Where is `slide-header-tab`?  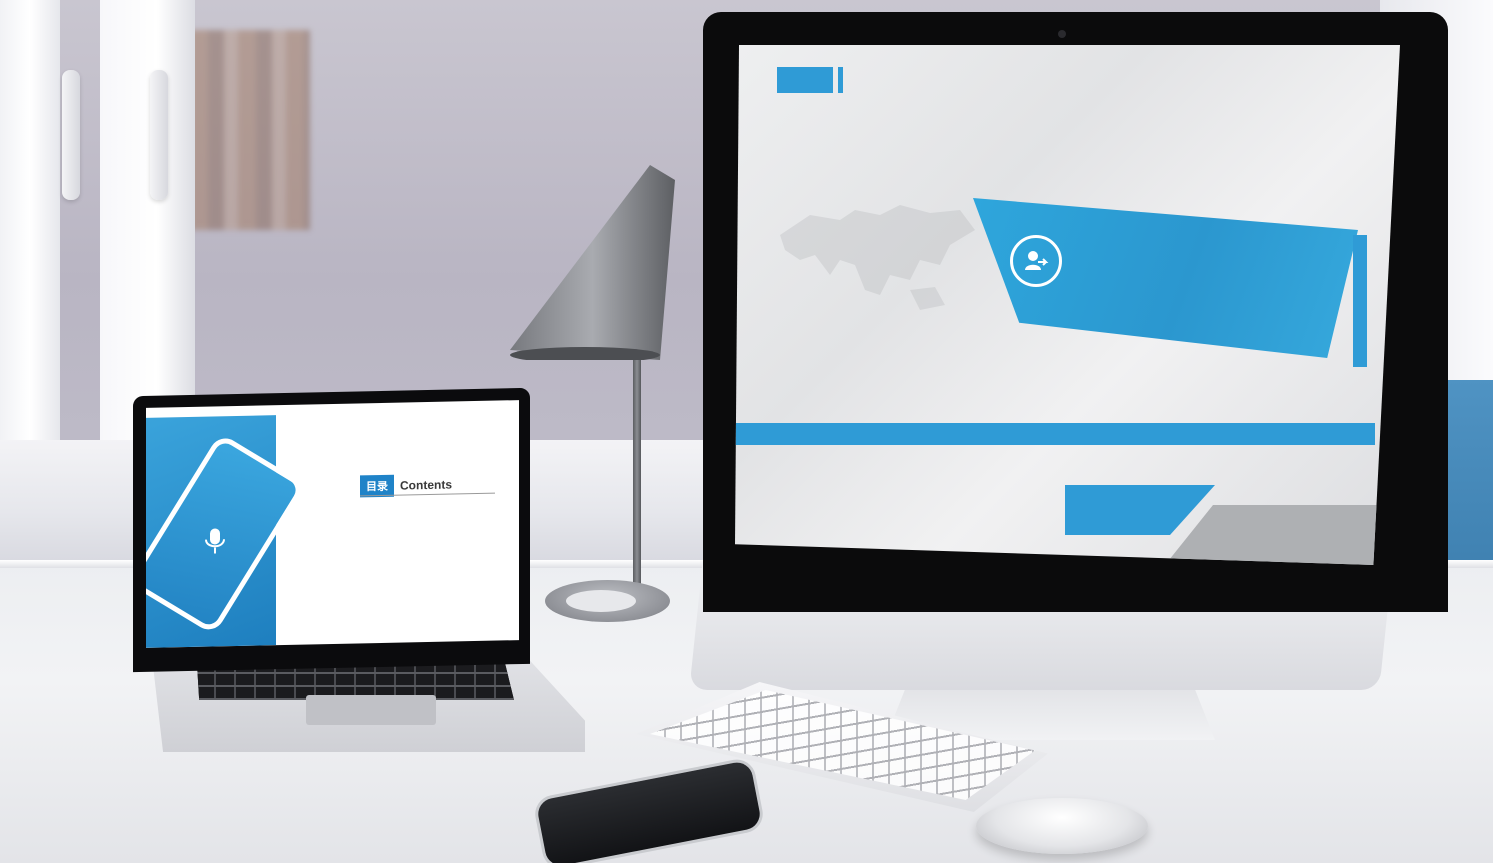
slide-header-tab is located at coordinates (805, 80).